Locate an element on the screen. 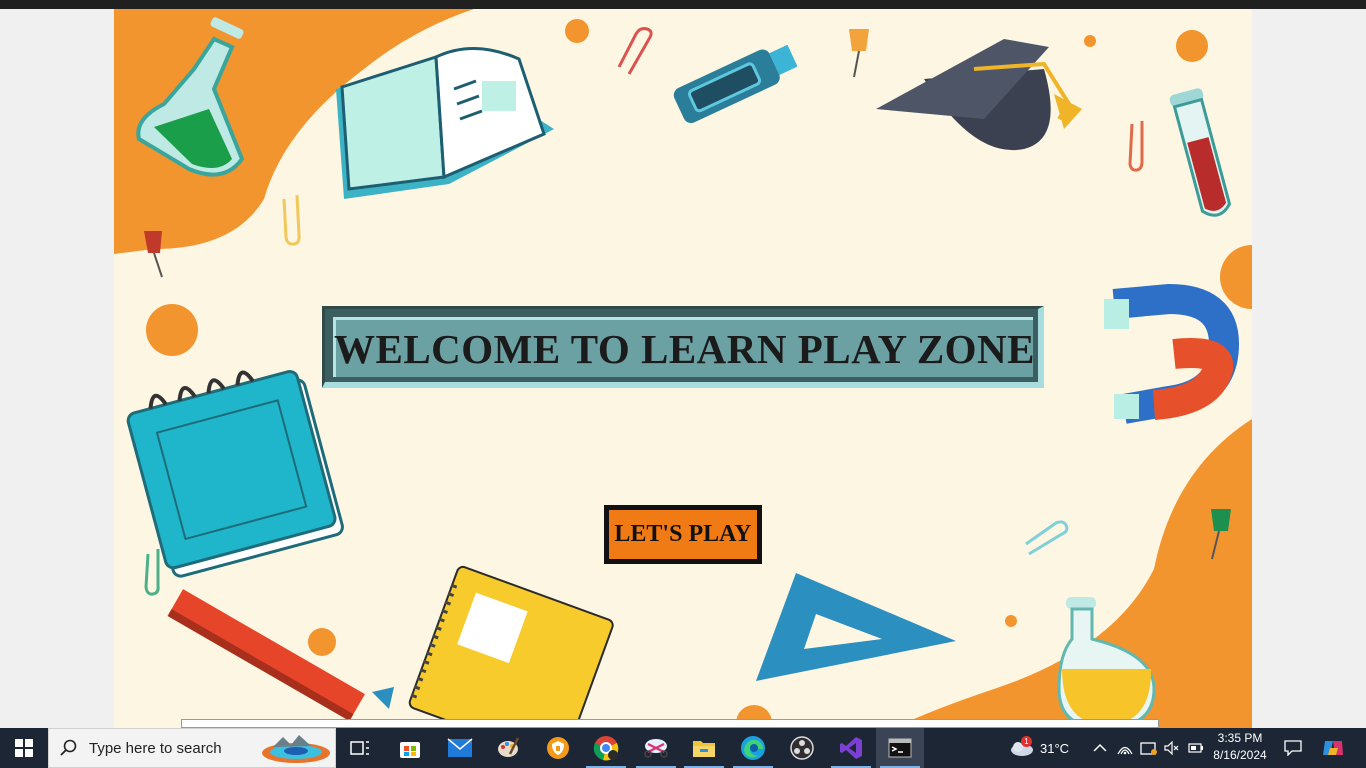 This screenshot has width=1366, height=768. paint-icon is located at coordinates (508, 748).